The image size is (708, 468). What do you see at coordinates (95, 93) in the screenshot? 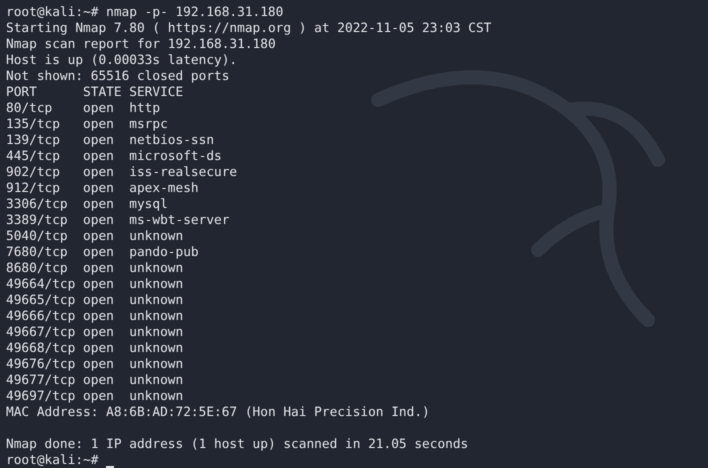
I see `terminal-output-line: PORT STATE SERVICE` at bounding box center [95, 93].